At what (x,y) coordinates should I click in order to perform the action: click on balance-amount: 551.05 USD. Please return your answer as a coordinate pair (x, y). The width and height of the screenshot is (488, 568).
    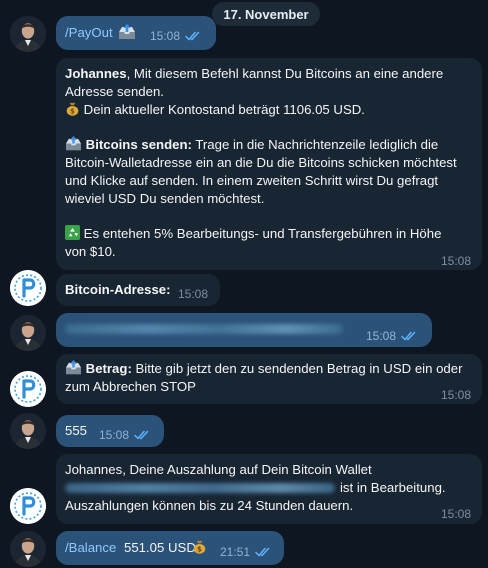
    Looking at the image, I should click on (160, 547).